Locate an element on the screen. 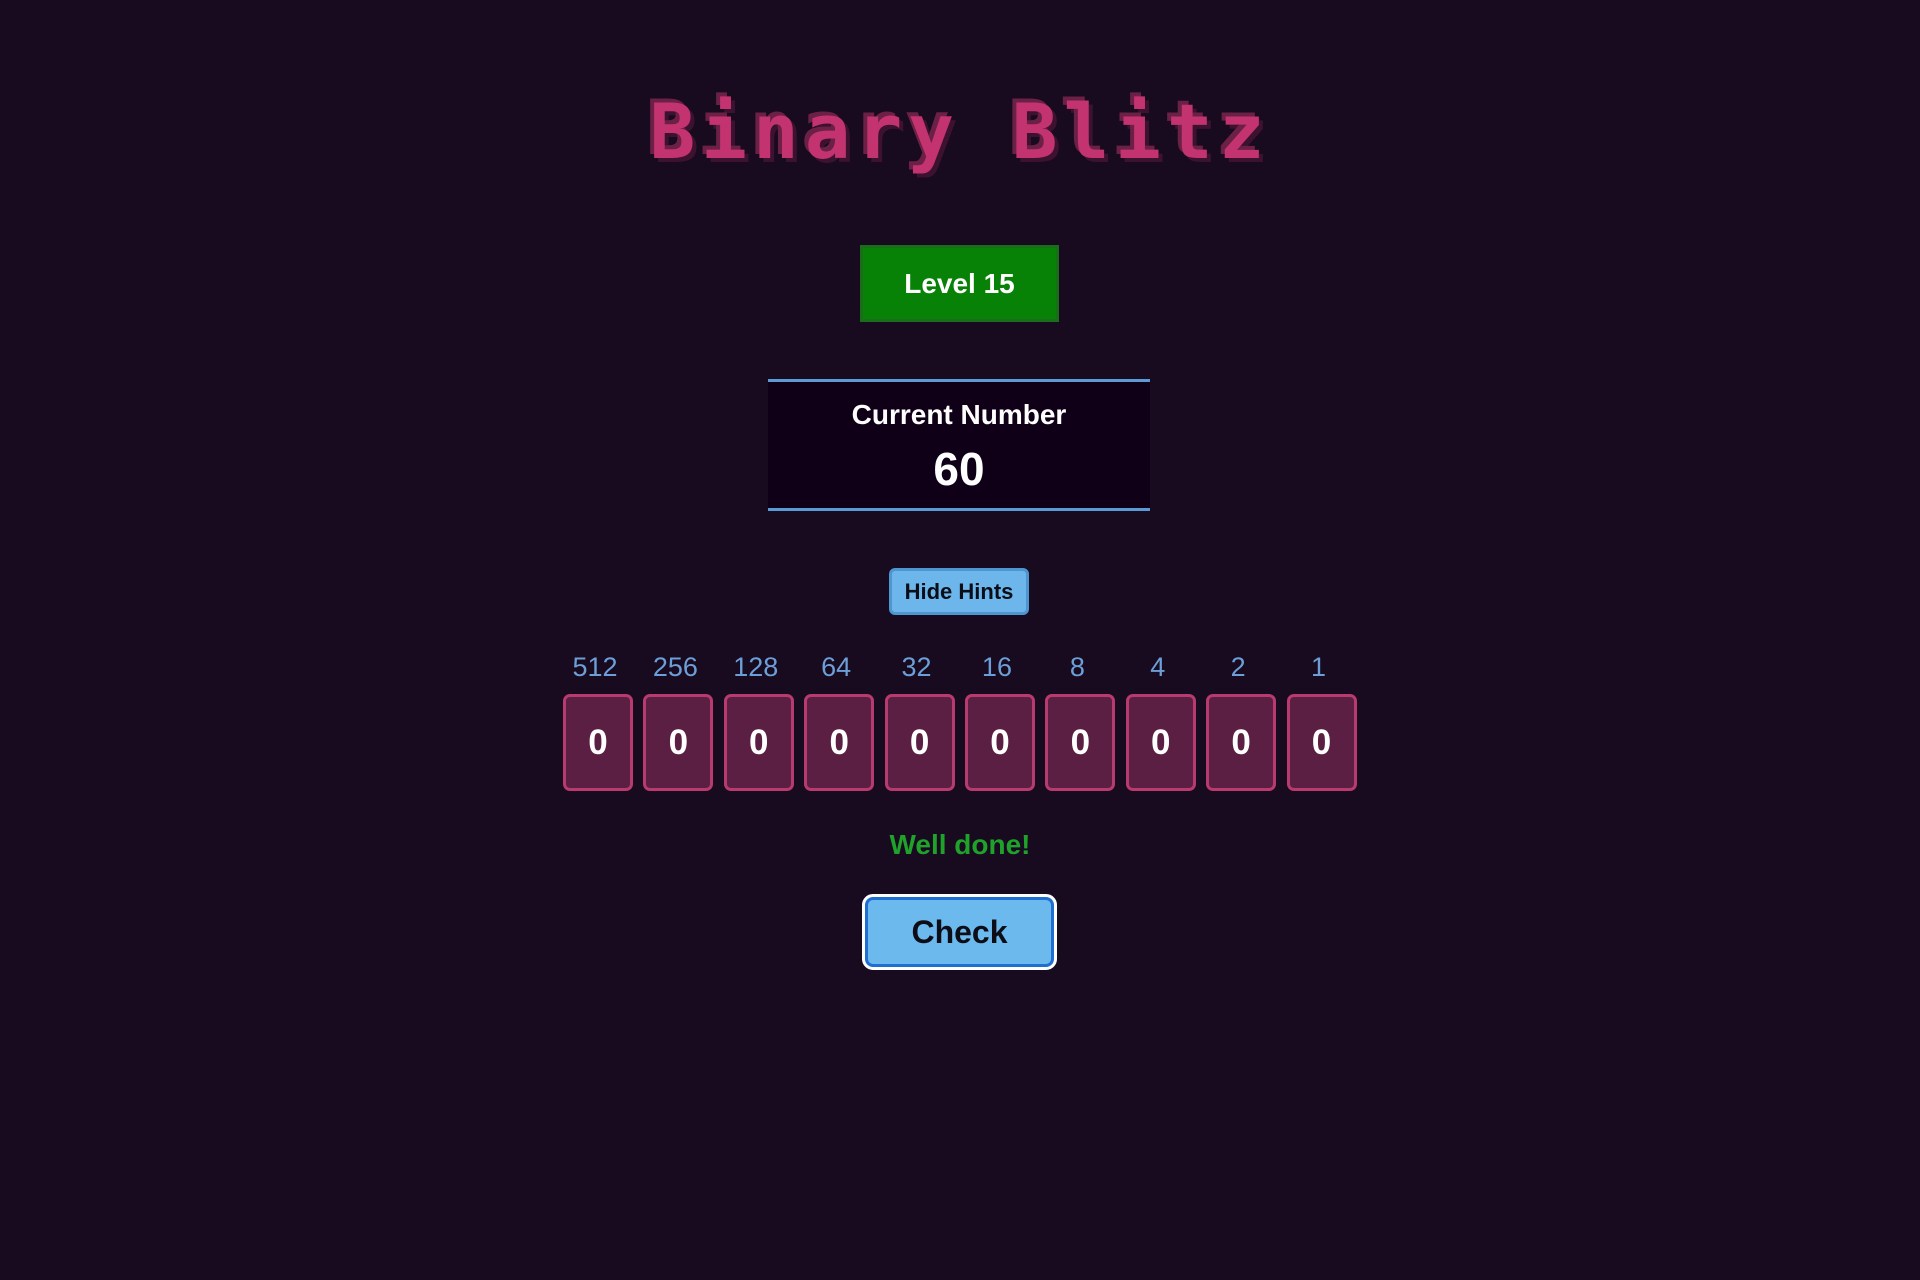 The image size is (1920, 1280). bit-hint: 16 is located at coordinates (996, 667).